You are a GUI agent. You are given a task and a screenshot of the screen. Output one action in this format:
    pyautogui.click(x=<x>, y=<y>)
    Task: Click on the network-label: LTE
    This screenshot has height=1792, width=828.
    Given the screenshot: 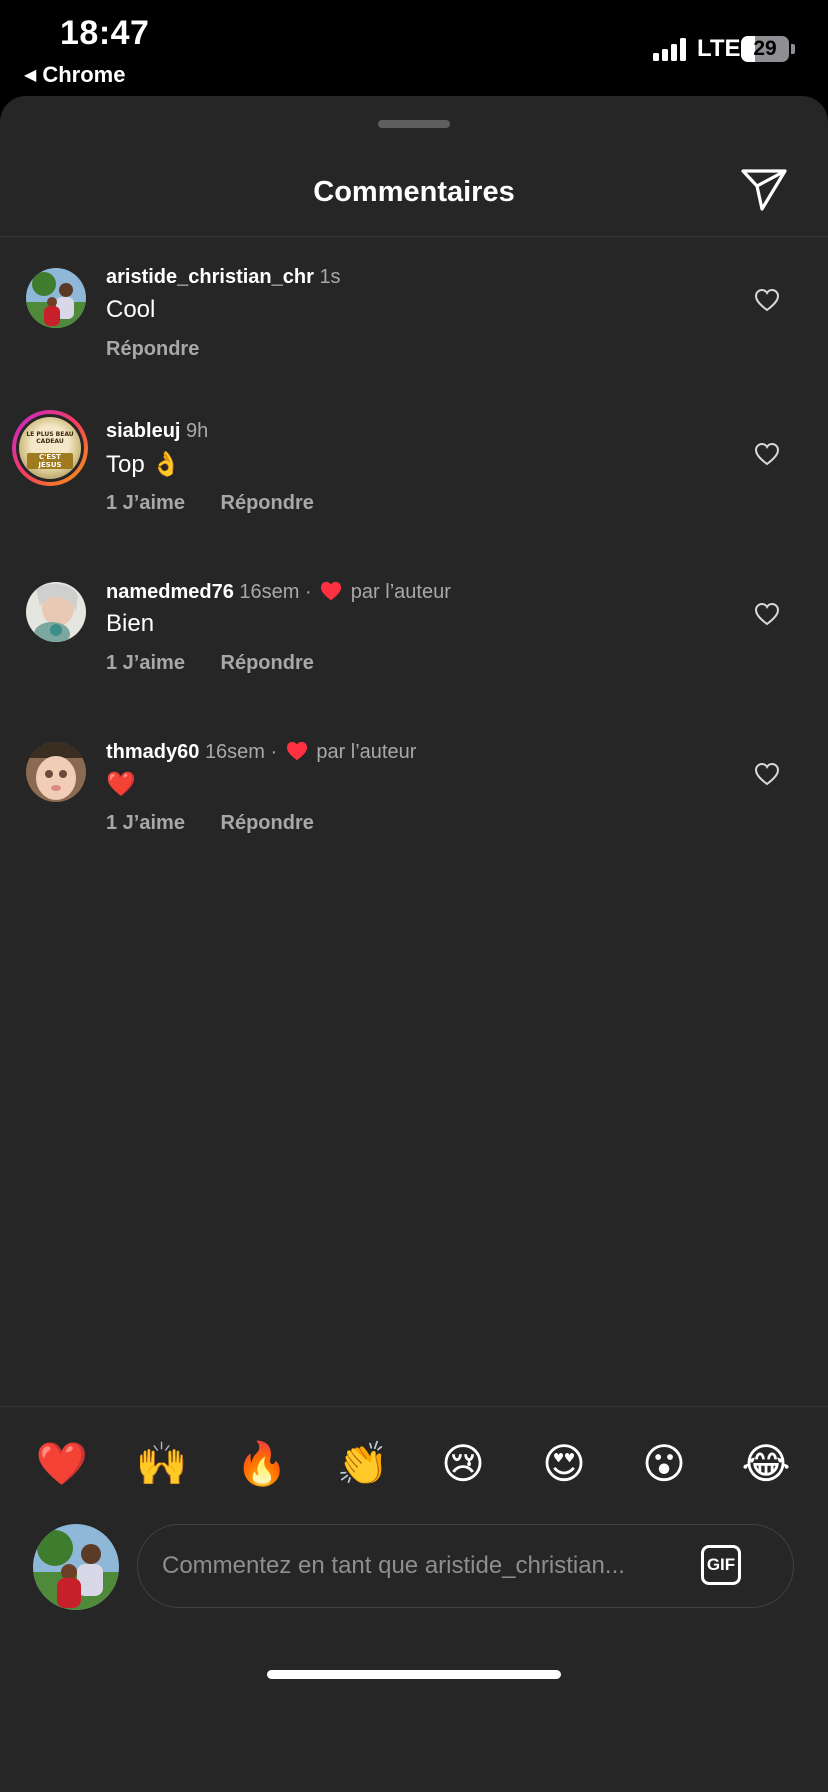 What is the action you would take?
    pyautogui.click(x=719, y=48)
    